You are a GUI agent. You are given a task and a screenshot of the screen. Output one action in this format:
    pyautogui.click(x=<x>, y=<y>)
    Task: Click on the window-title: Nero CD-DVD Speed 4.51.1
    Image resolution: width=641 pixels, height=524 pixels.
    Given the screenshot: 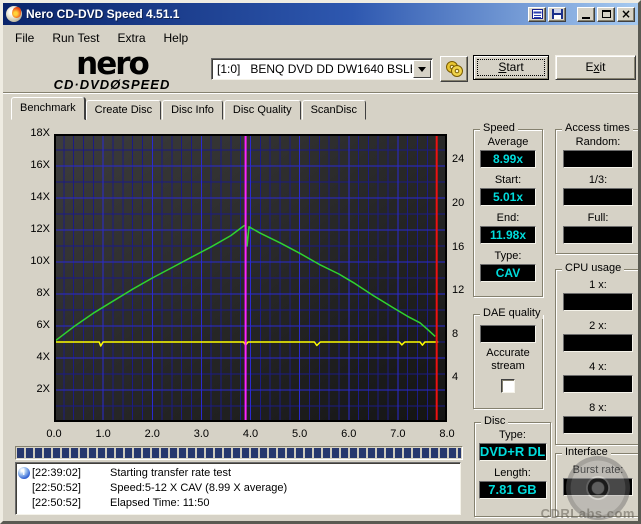 What is the action you would take?
    pyautogui.click(x=103, y=14)
    